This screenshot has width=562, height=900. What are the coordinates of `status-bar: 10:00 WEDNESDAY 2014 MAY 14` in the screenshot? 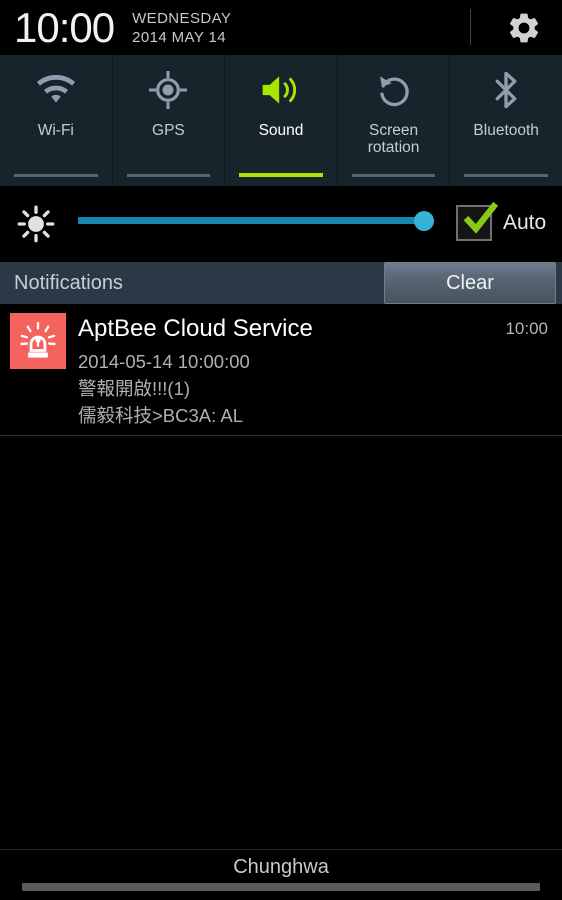 It's located at (281, 27).